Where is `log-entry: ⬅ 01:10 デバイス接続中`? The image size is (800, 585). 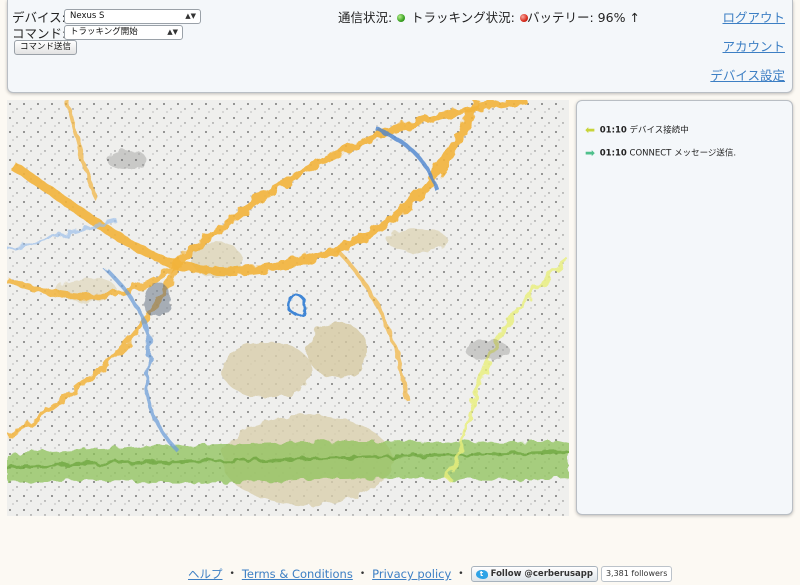 log-entry: ⬅ 01:10 デバイス接続中 is located at coordinates (637, 130).